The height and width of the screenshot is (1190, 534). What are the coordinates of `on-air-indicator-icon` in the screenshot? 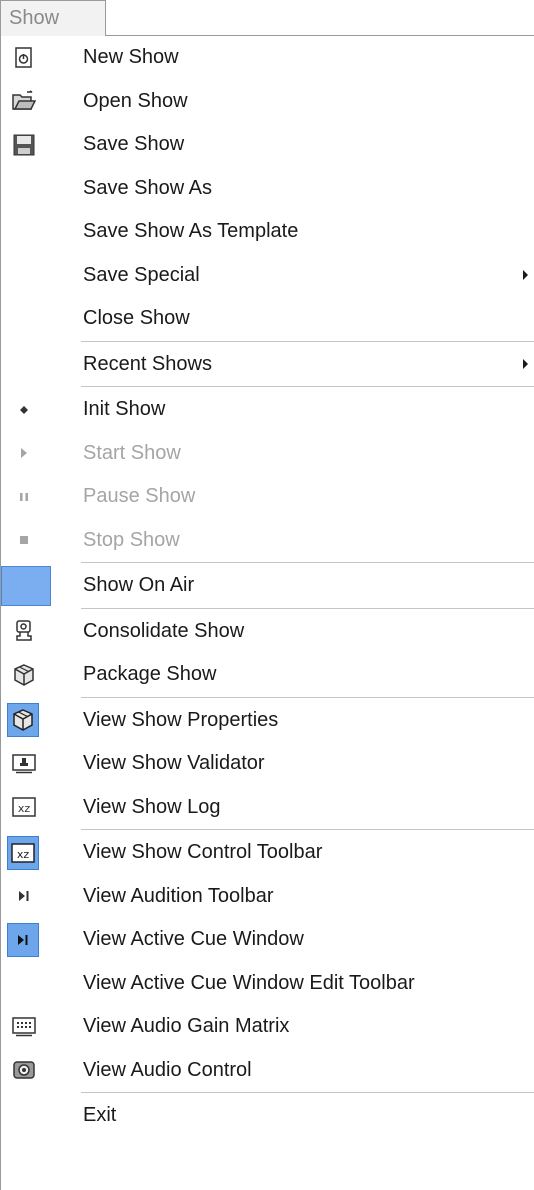 It's located at (26, 585).